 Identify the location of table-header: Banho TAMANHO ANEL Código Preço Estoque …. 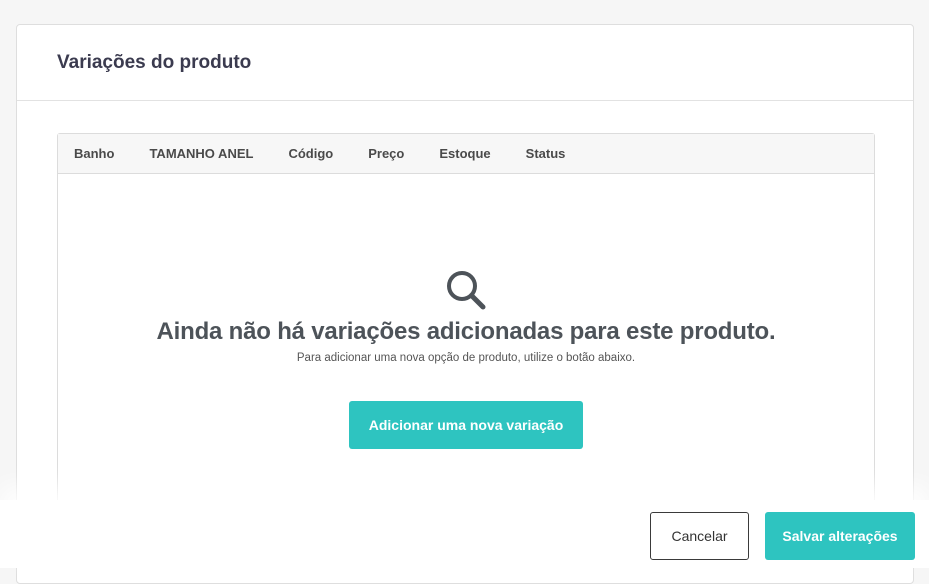
(466, 154).